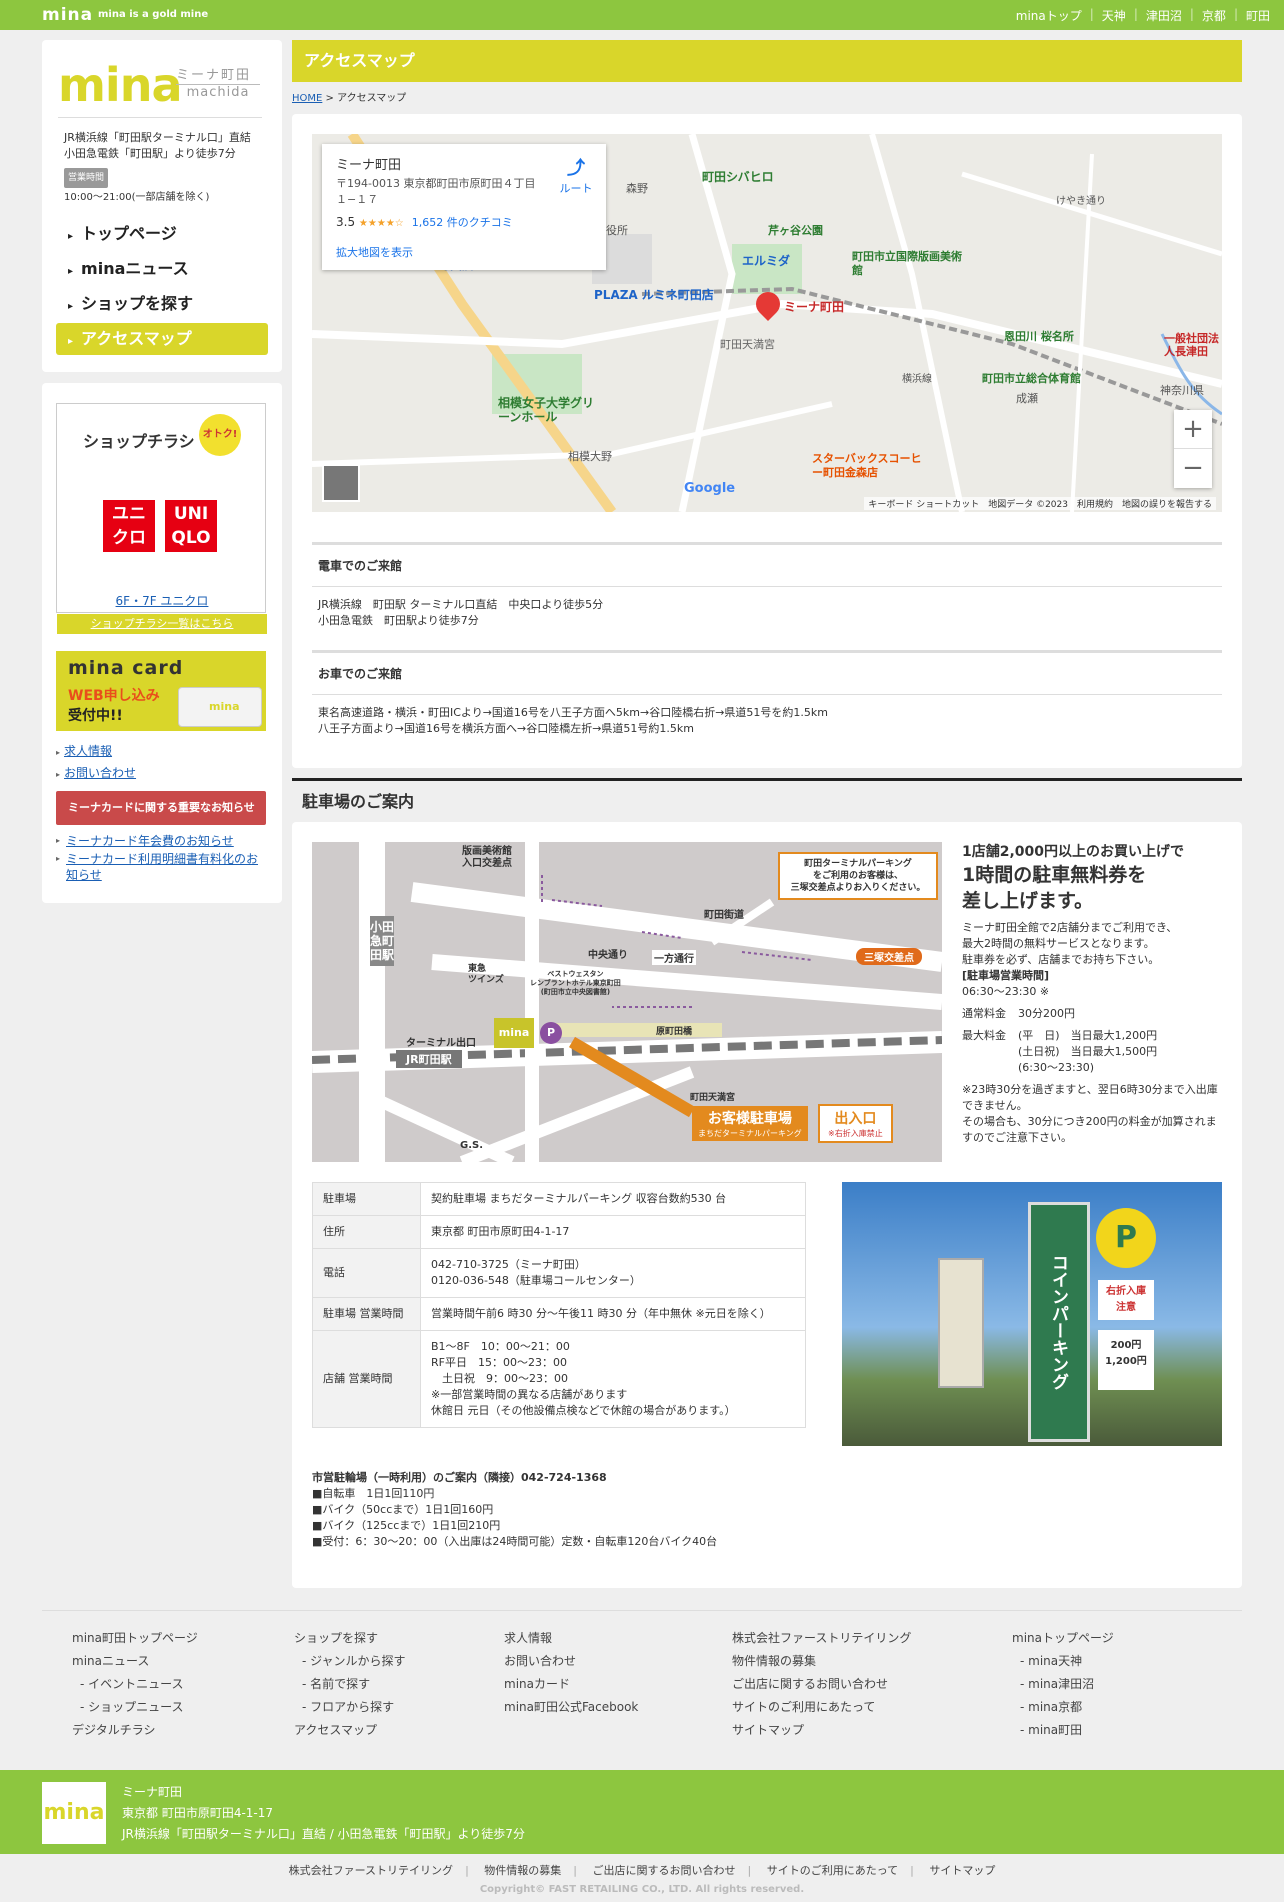 The width and height of the screenshot is (1284, 1902). What do you see at coordinates (1063, 1684) in the screenshot?
I see `footer-link: - mina津田沼` at bounding box center [1063, 1684].